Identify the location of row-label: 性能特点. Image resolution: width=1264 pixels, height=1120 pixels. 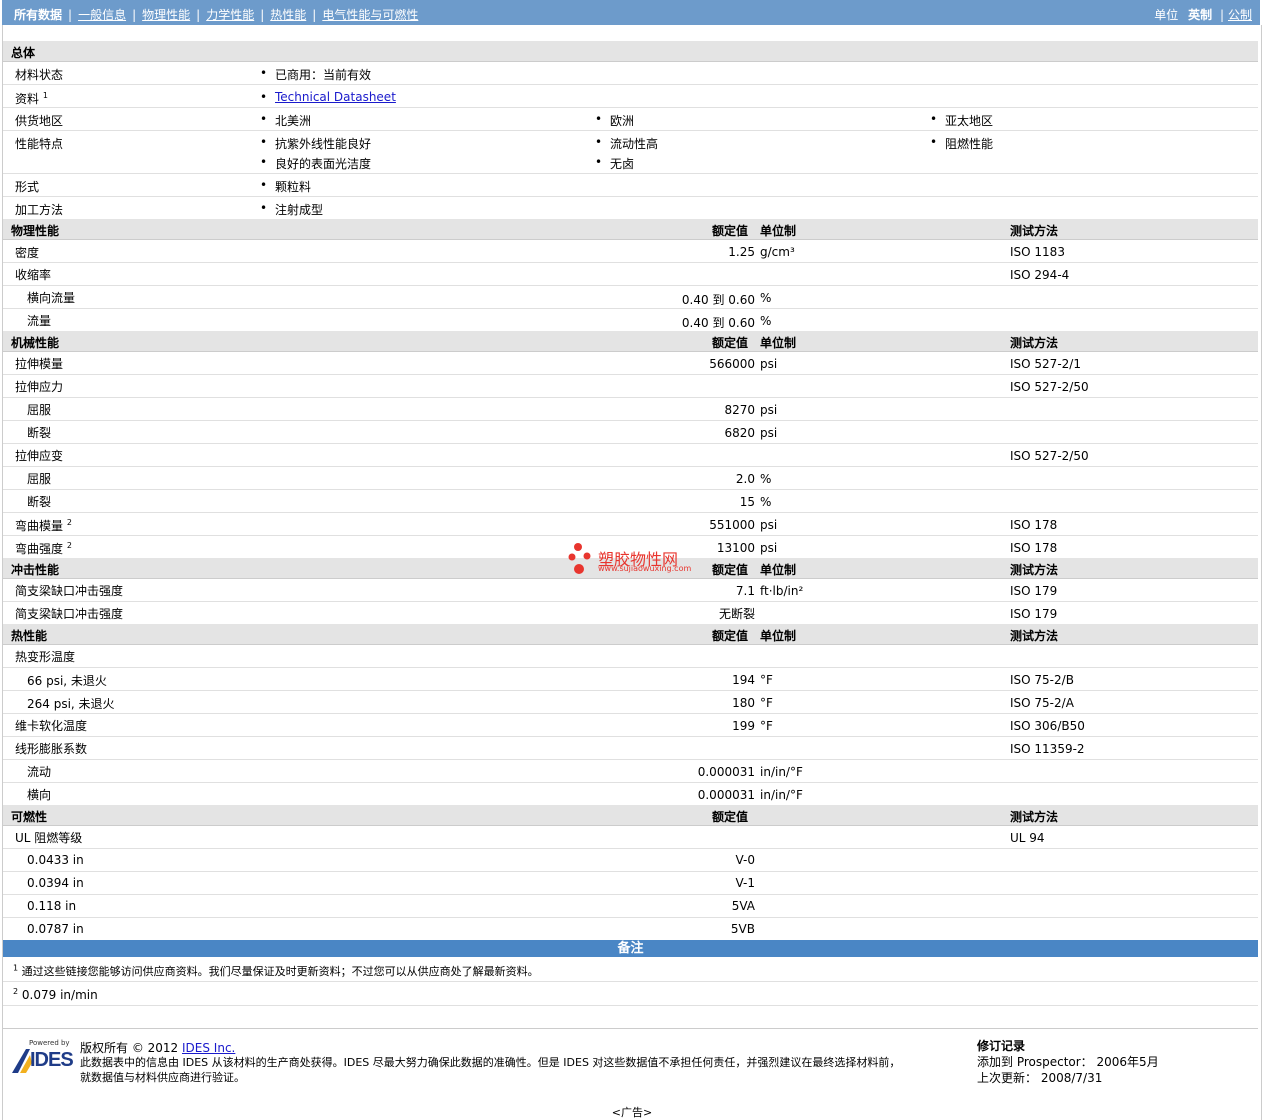
(39, 144).